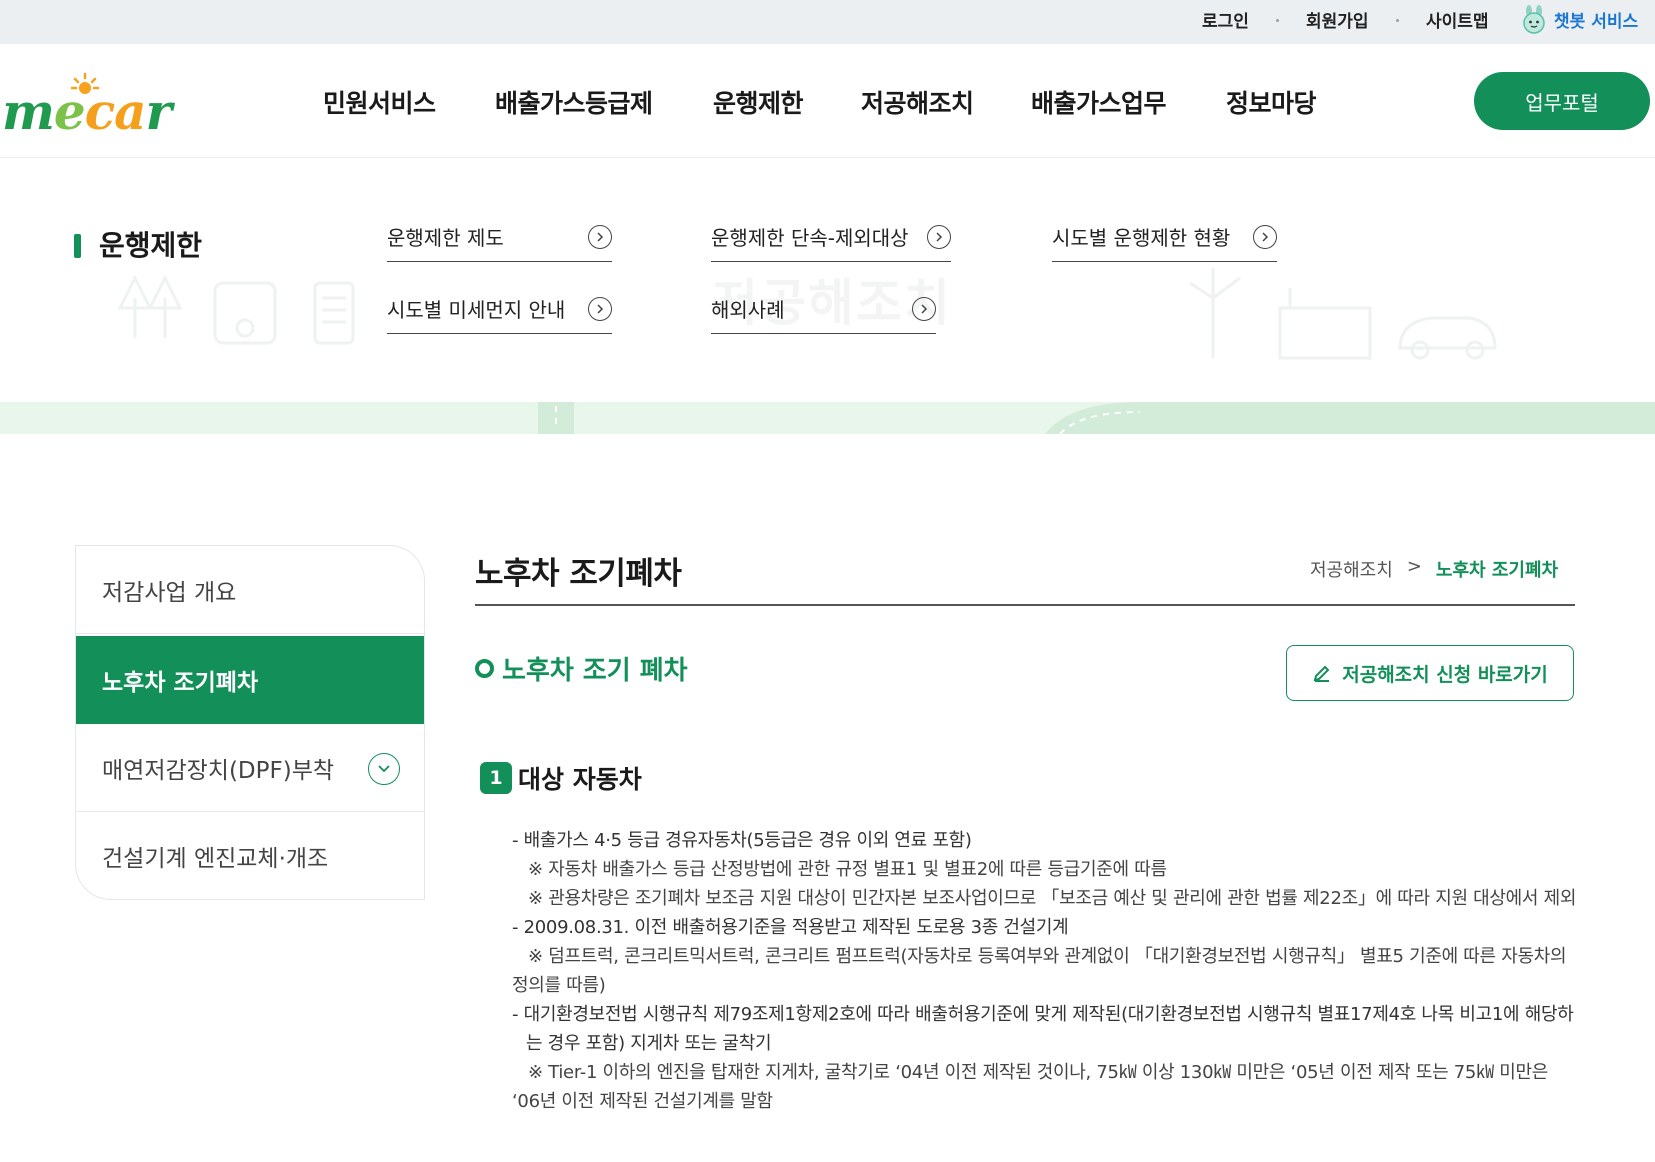 This screenshot has height=1162, width=1655. I want to click on title-divider, so click(1025, 605).